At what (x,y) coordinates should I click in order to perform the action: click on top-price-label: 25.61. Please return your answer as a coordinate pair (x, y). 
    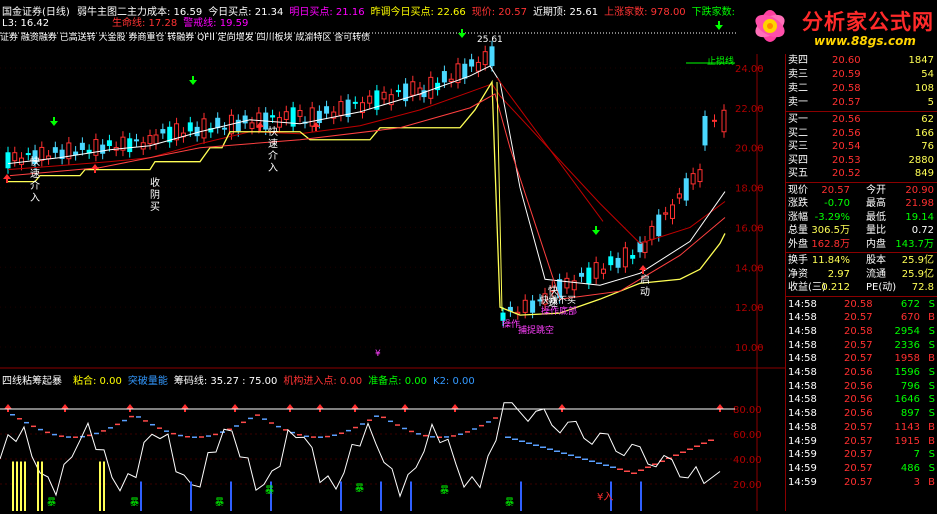
    Looking at the image, I should click on (490, 40).